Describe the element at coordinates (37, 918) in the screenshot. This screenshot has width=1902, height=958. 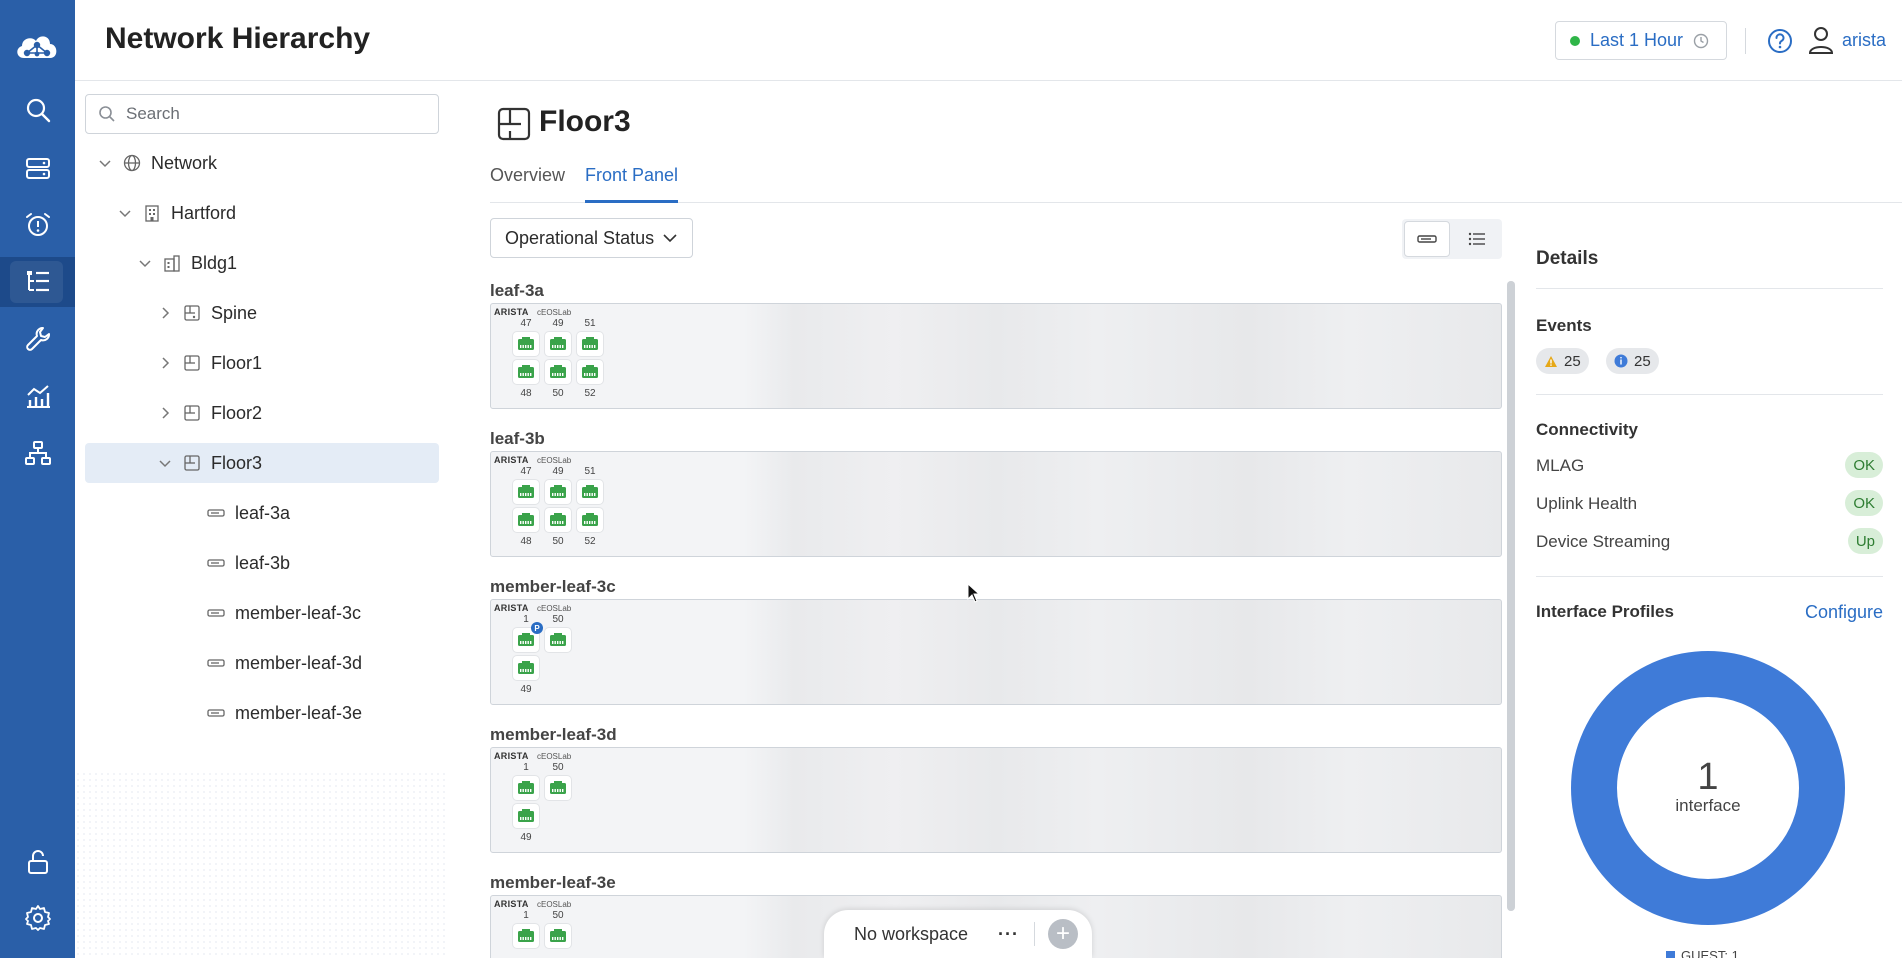
I see `nav-settings` at that location.